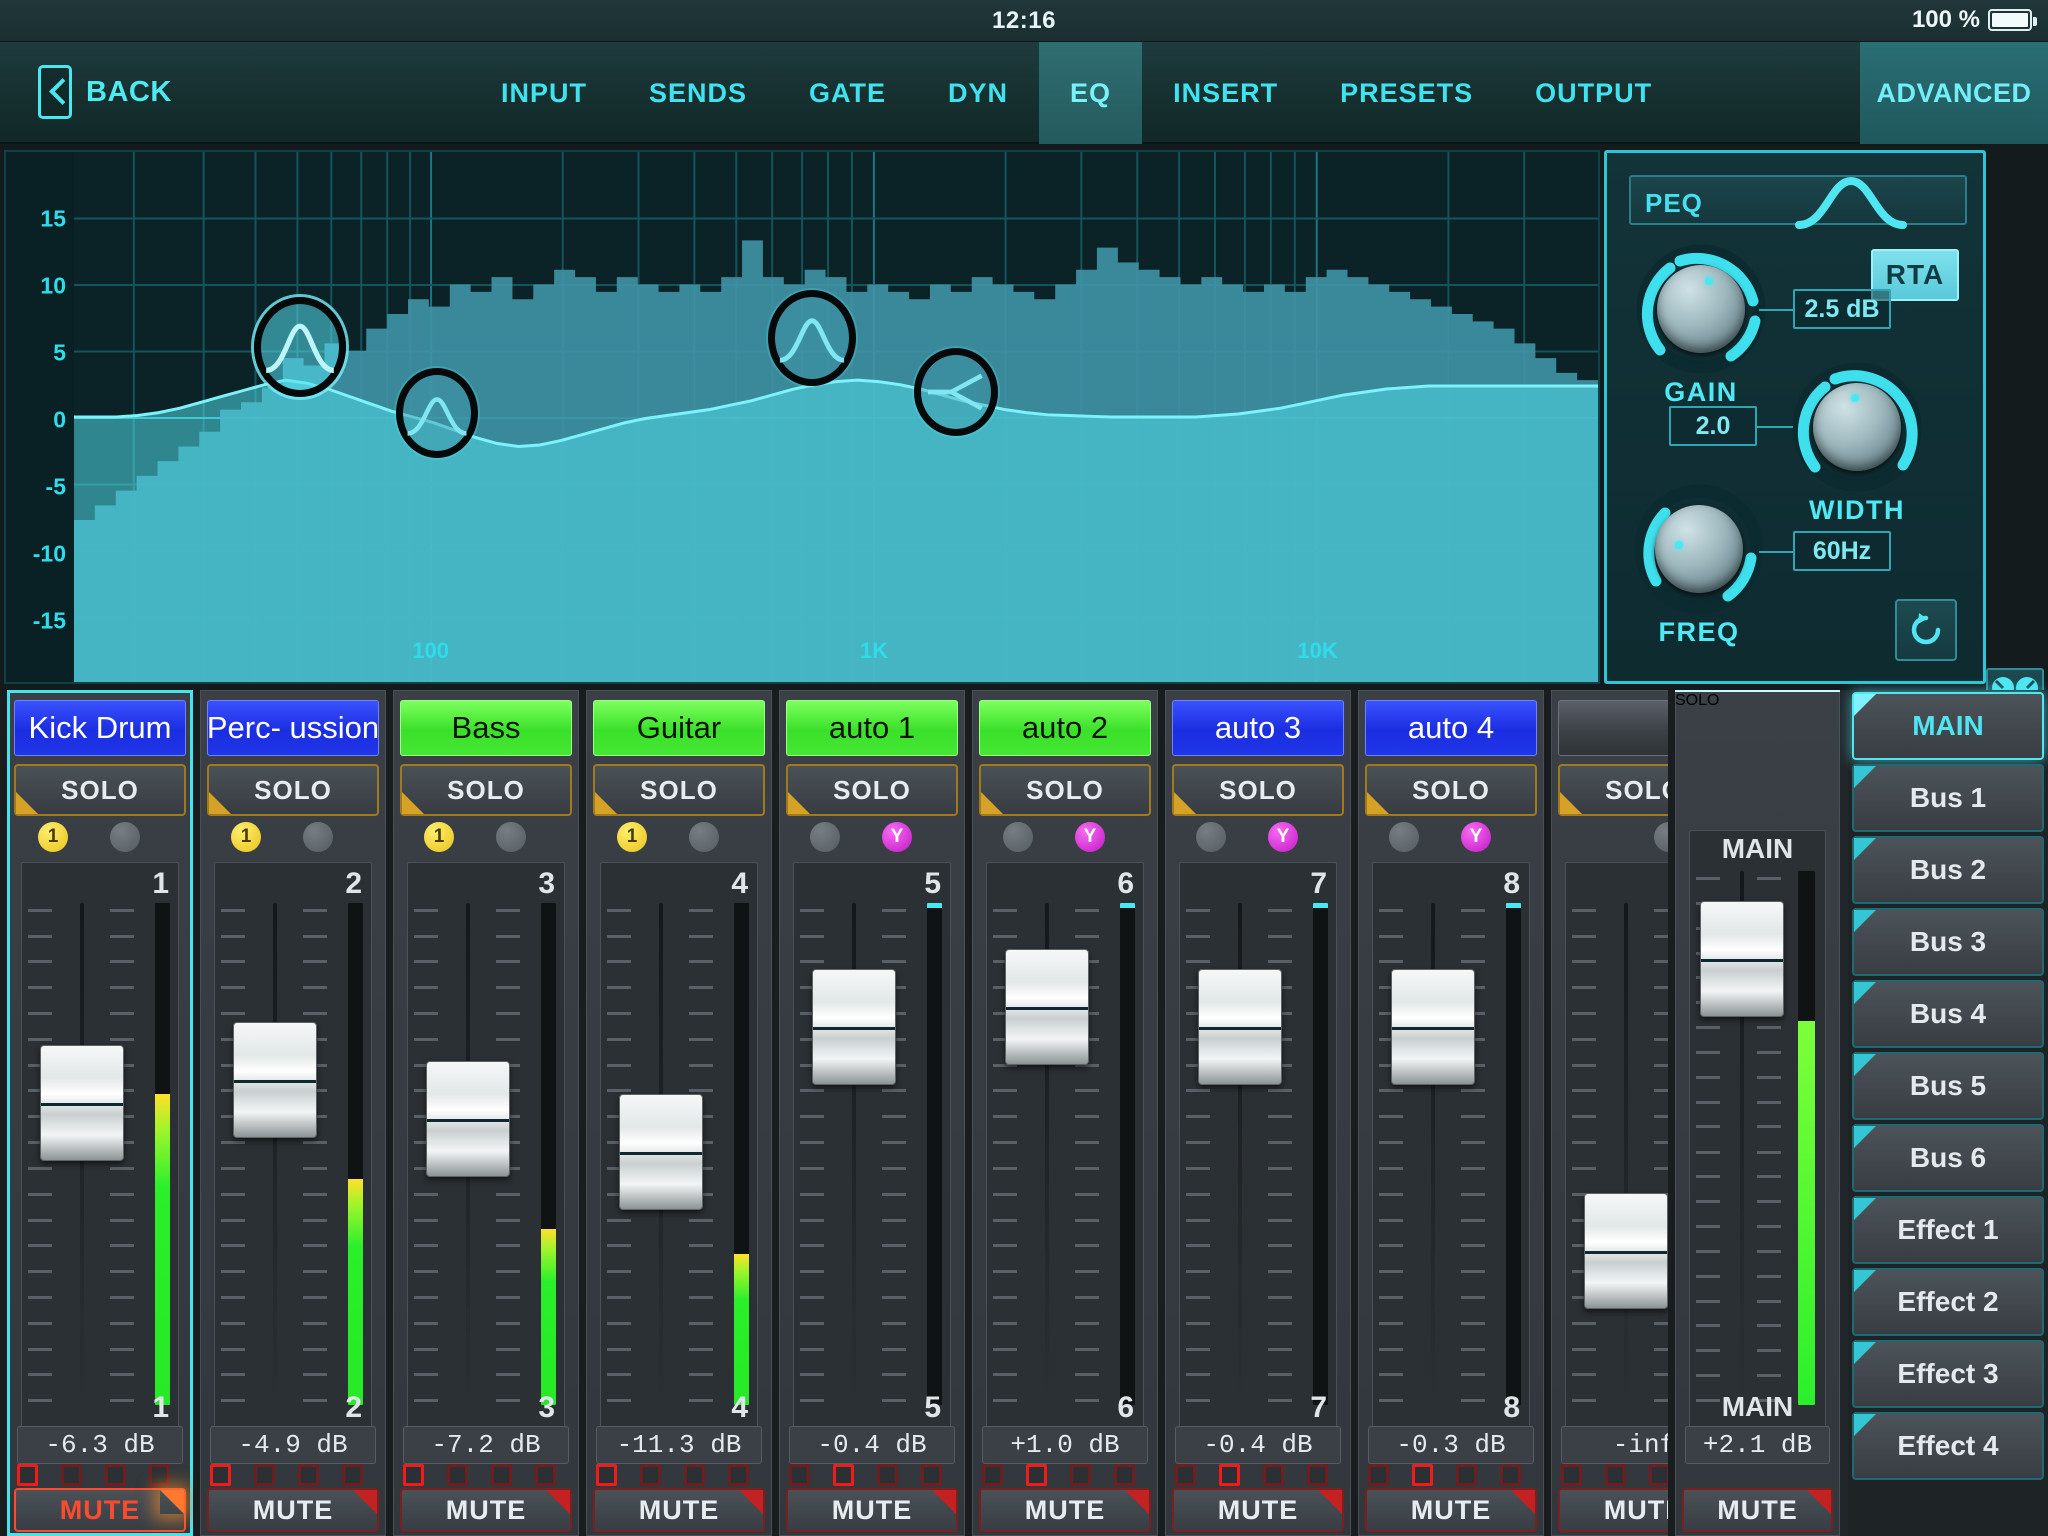 This screenshot has width=2048, height=1536. What do you see at coordinates (1798, 202) in the screenshot?
I see `peq-type-selector: PEQ` at bounding box center [1798, 202].